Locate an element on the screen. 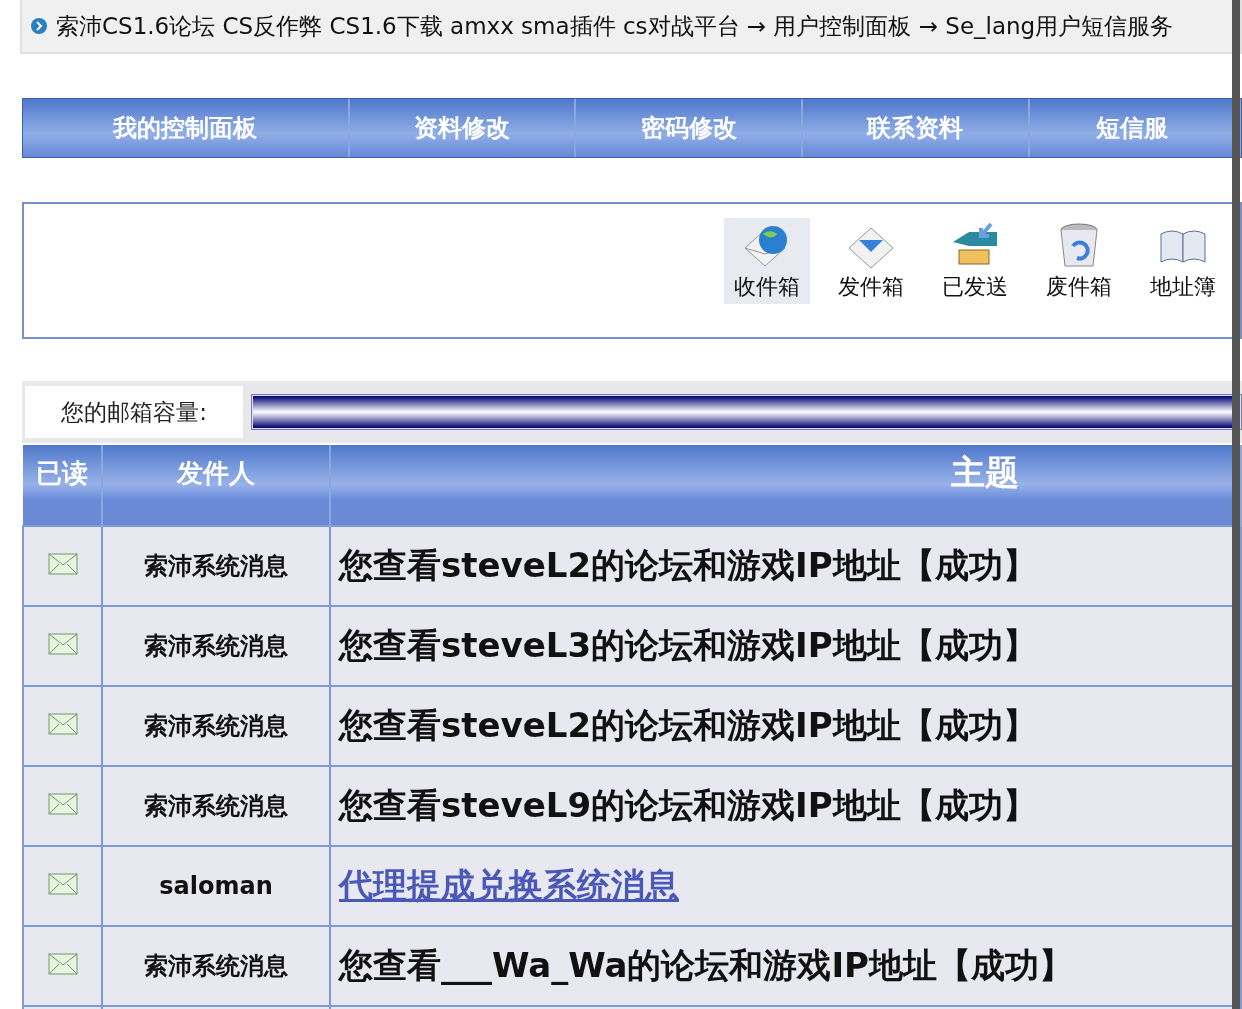  arrow-bullet-icon is located at coordinates (39, 26).